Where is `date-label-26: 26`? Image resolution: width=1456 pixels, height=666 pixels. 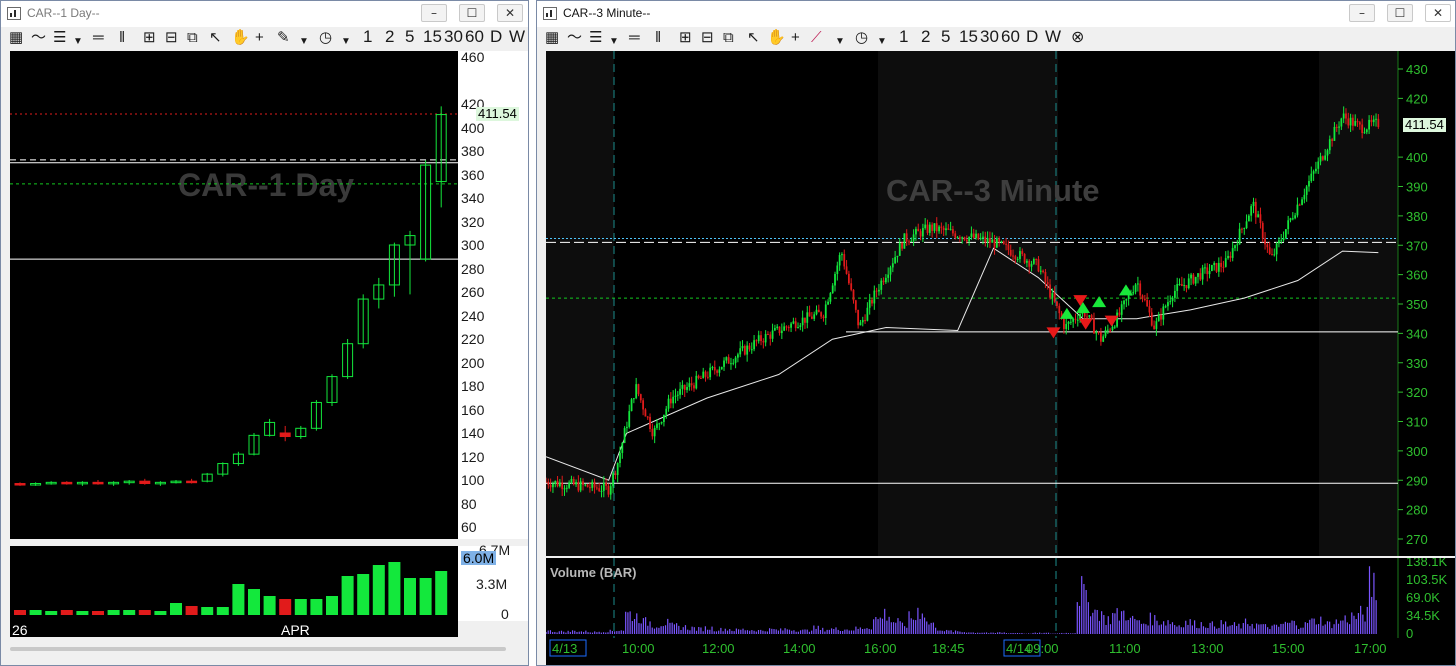
date-label-26: 26 is located at coordinates (20, 630).